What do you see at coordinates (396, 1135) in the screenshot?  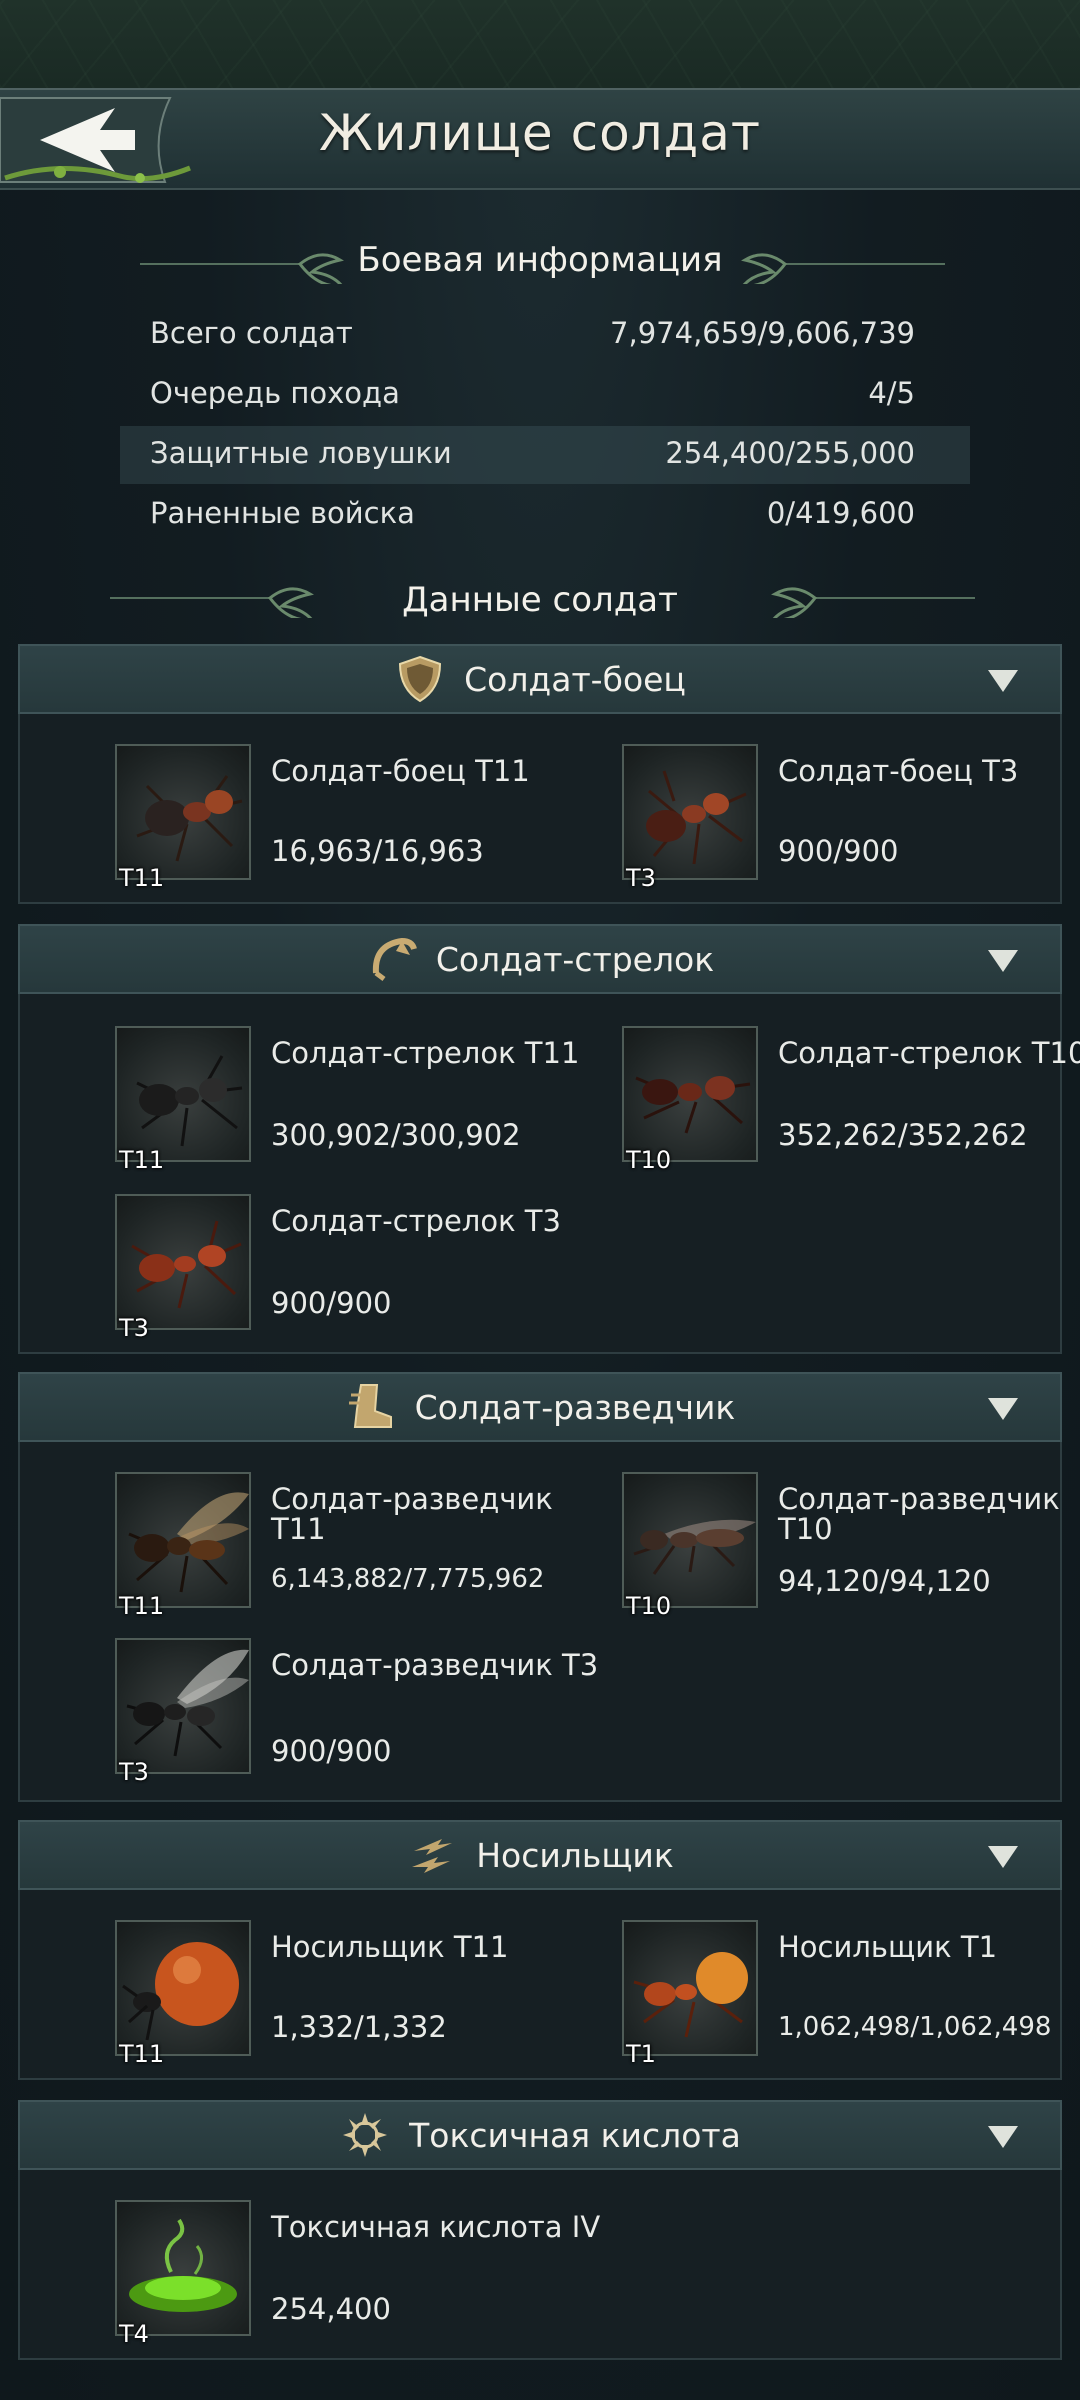 I see `unit-count: 300,902/300,902` at bounding box center [396, 1135].